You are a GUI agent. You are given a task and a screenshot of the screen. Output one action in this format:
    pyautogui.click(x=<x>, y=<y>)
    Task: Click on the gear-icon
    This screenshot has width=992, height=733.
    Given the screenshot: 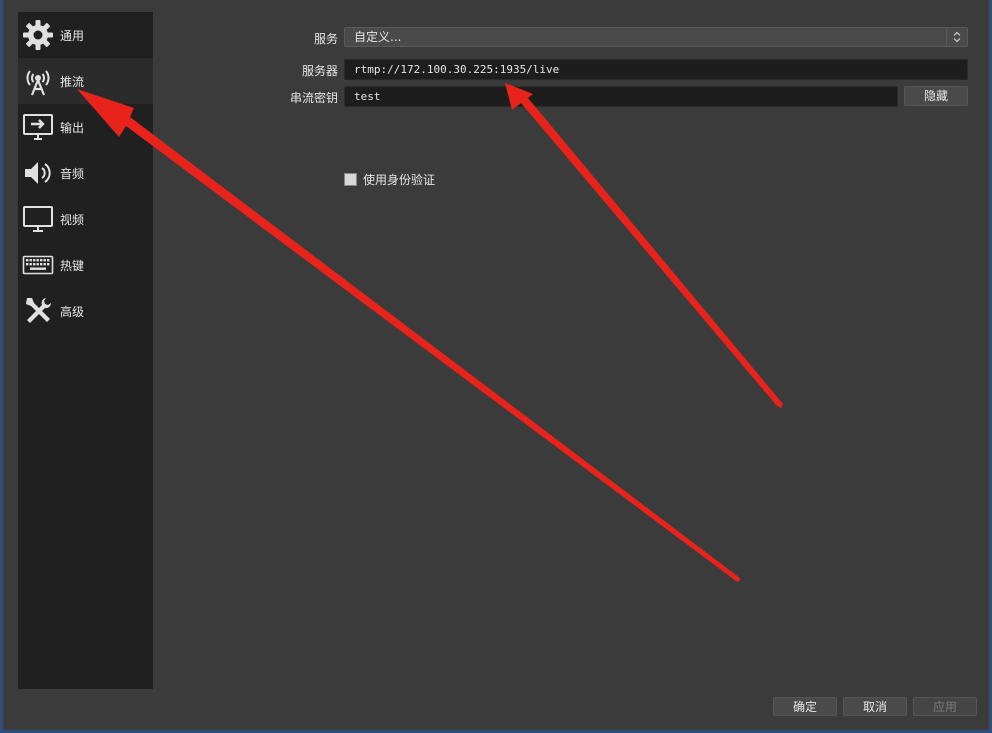 What is the action you would take?
    pyautogui.click(x=38, y=35)
    